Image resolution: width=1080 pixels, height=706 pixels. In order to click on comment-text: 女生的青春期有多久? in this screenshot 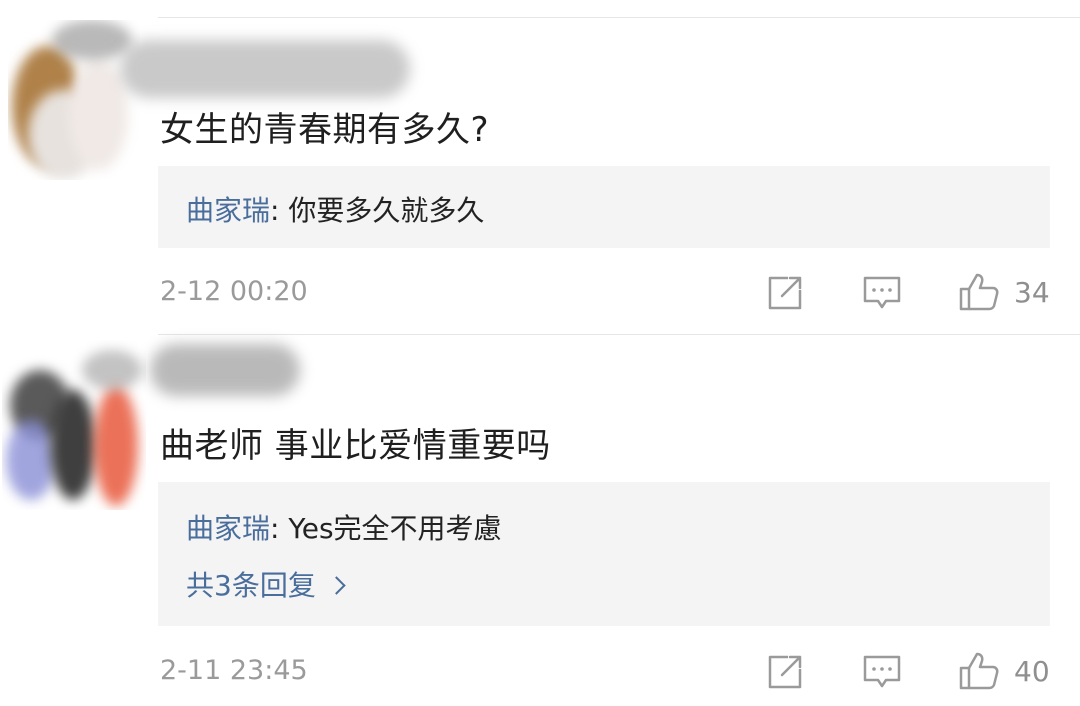, I will do `click(325, 130)`.